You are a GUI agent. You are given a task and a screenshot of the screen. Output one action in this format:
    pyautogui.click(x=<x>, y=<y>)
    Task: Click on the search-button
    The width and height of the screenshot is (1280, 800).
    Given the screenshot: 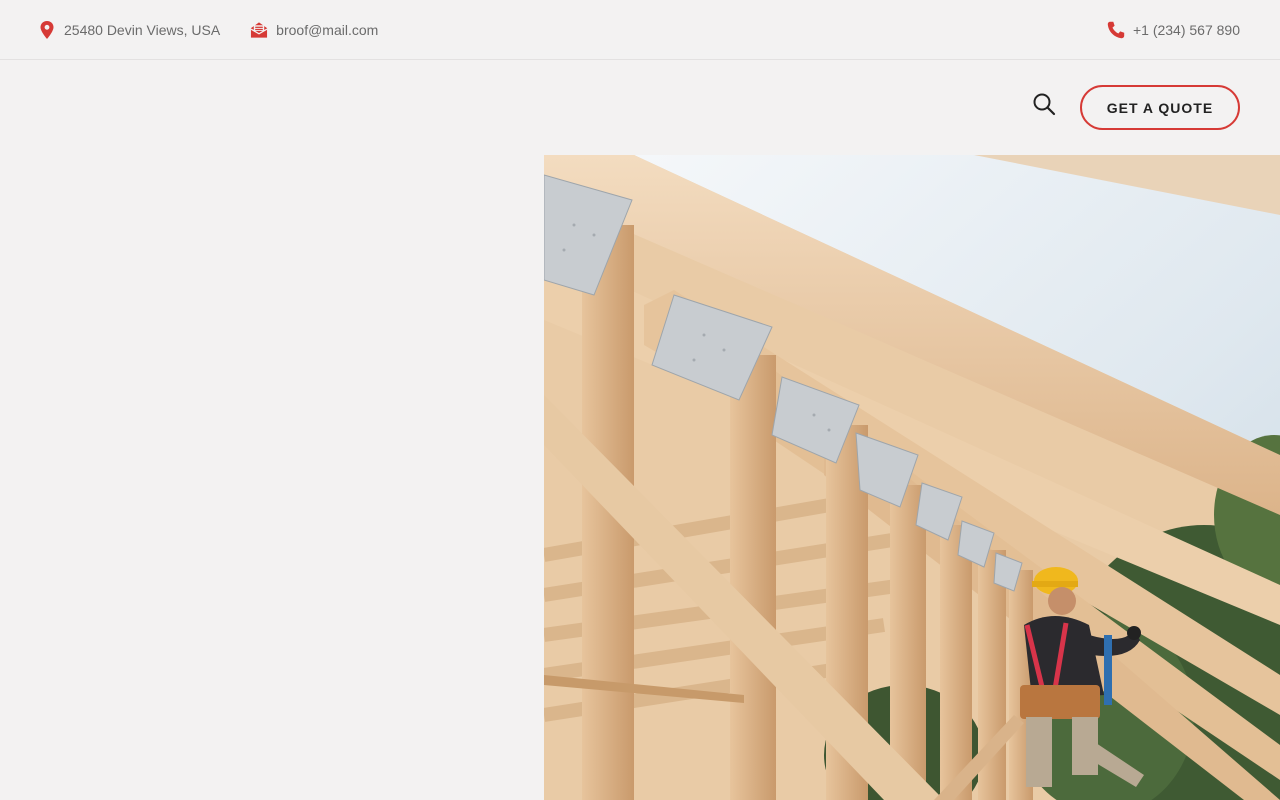 What is the action you would take?
    pyautogui.click(x=1044, y=104)
    